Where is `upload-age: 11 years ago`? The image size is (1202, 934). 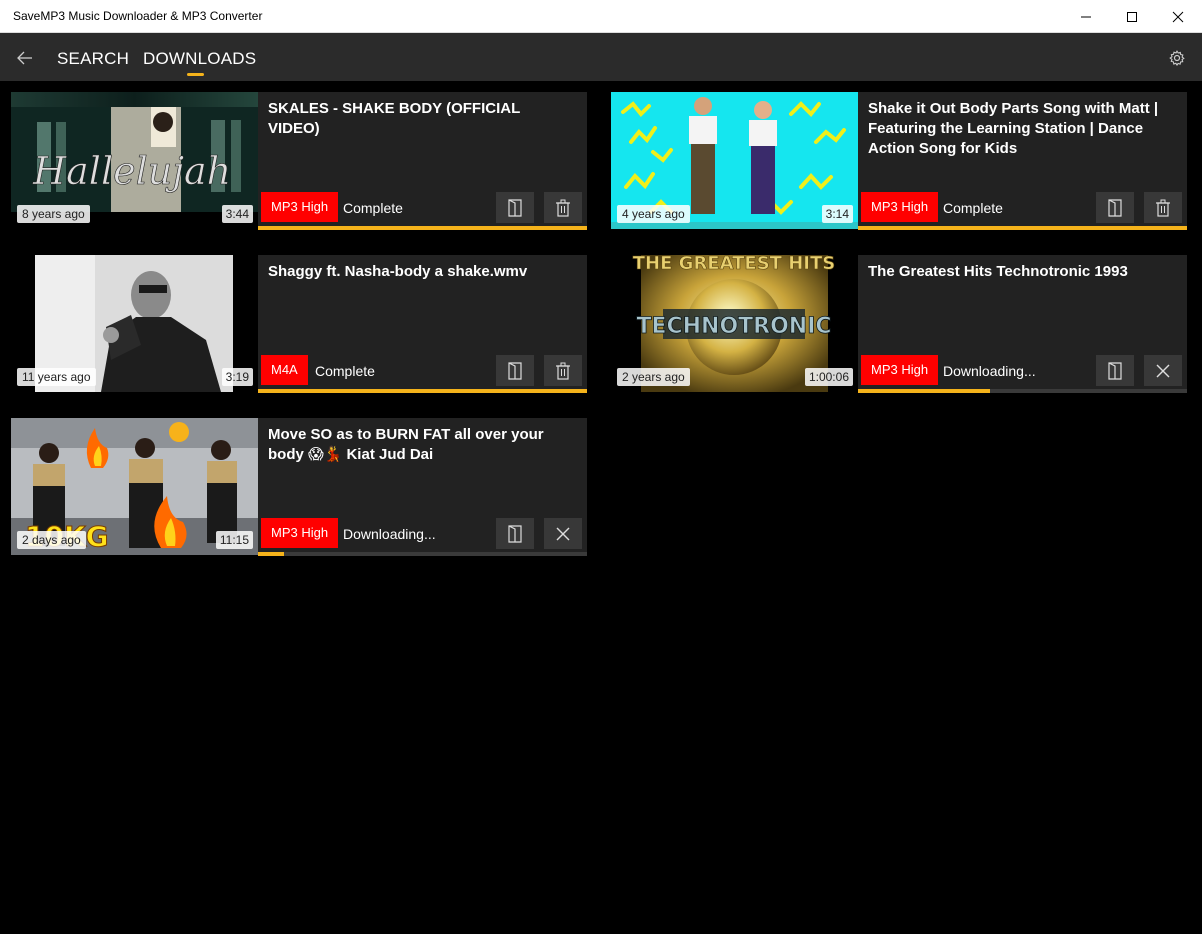
upload-age: 11 years ago is located at coordinates (56, 377).